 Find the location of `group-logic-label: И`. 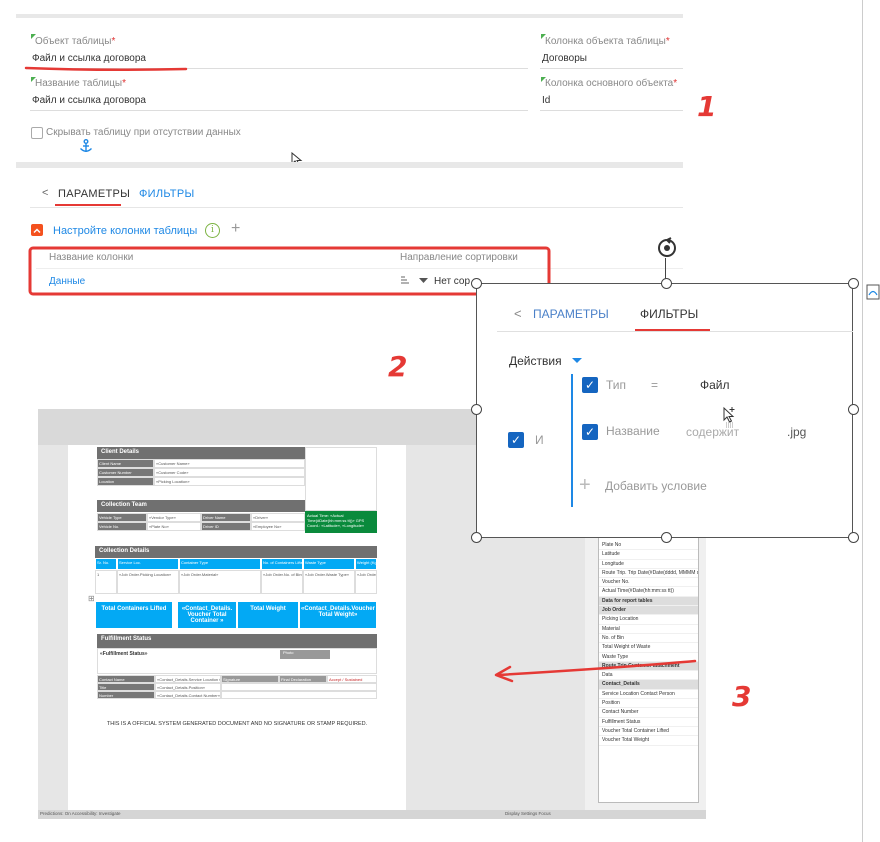

group-logic-label: И is located at coordinates (539, 440).